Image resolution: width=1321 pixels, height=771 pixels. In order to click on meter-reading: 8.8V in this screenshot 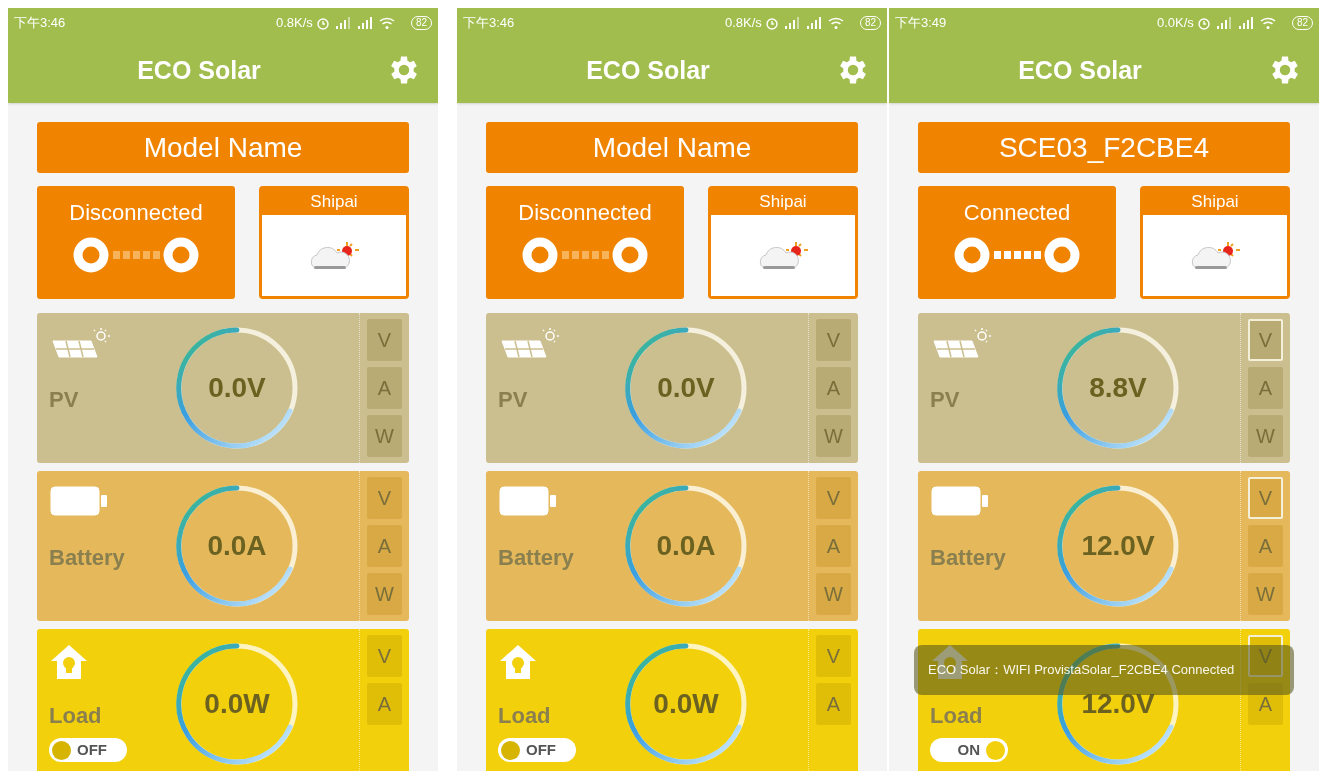, I will do `click(1118, 388)`.